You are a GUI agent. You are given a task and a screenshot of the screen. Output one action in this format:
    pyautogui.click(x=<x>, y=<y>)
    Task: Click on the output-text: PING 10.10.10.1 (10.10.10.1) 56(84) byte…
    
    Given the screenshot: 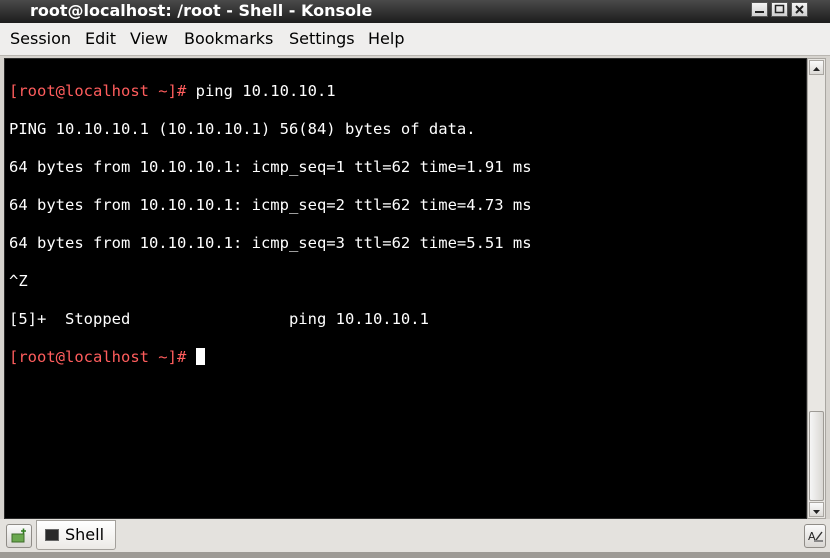 What is the action you would take?
    pyautogui.click(x=242, y=129)
    